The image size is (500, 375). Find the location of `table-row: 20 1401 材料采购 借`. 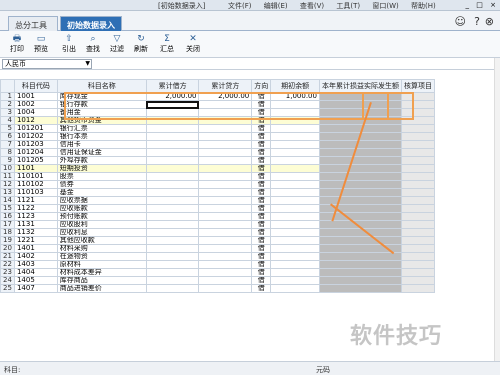

table-row: 20 1401 材料采购 借 is located at coordinates (217, 248).